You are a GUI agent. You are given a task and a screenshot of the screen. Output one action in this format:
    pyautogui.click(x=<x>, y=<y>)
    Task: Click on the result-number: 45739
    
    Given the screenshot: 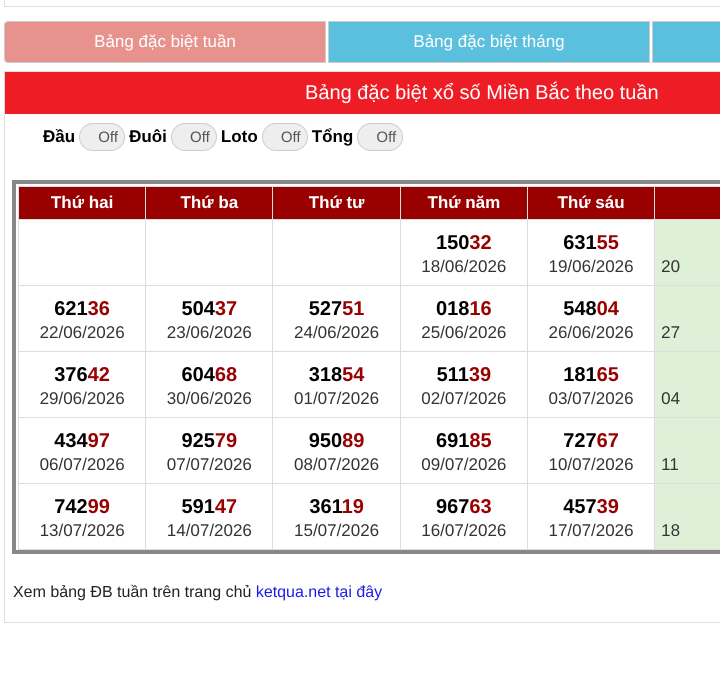 What is the action you would take?
    pyautogui.click(x=591, y=507)
    